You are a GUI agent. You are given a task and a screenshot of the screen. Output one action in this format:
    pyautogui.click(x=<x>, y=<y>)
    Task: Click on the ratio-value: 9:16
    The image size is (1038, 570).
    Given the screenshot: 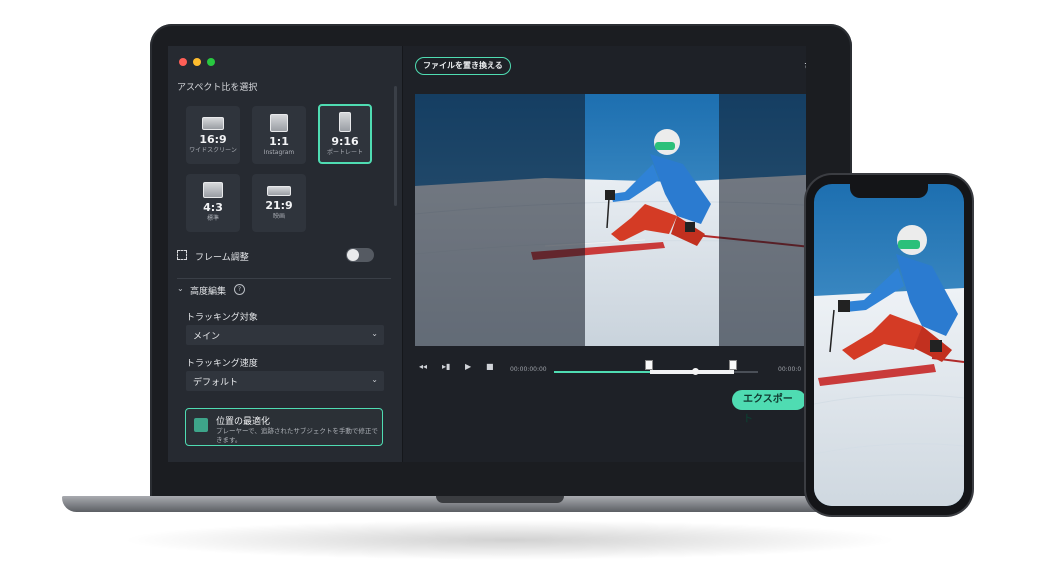 What is the action you would take?
    pyautogui.click(x=345, y=141)
    